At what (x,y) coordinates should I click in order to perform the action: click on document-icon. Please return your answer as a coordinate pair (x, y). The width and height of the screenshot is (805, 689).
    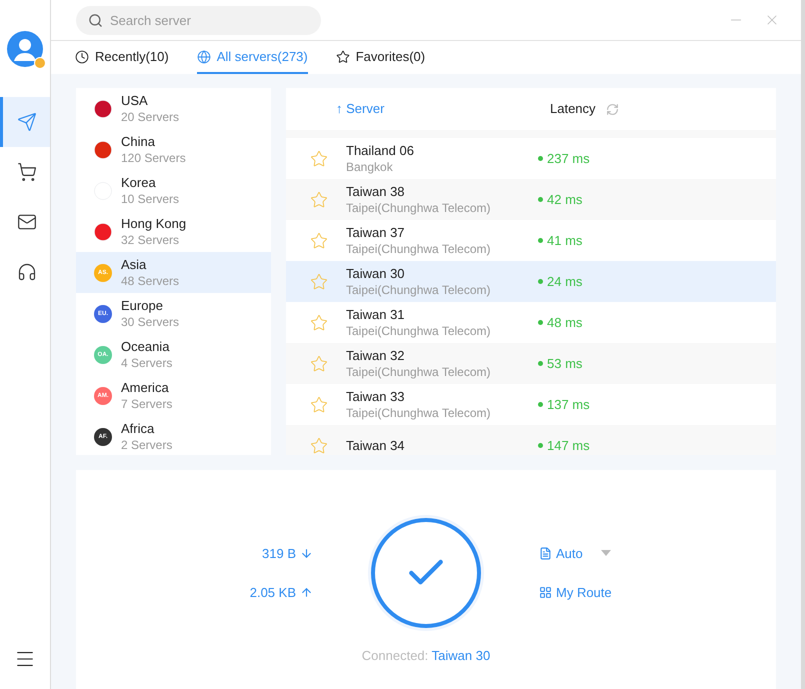
    Looking at the image, I should click on (545, 553).